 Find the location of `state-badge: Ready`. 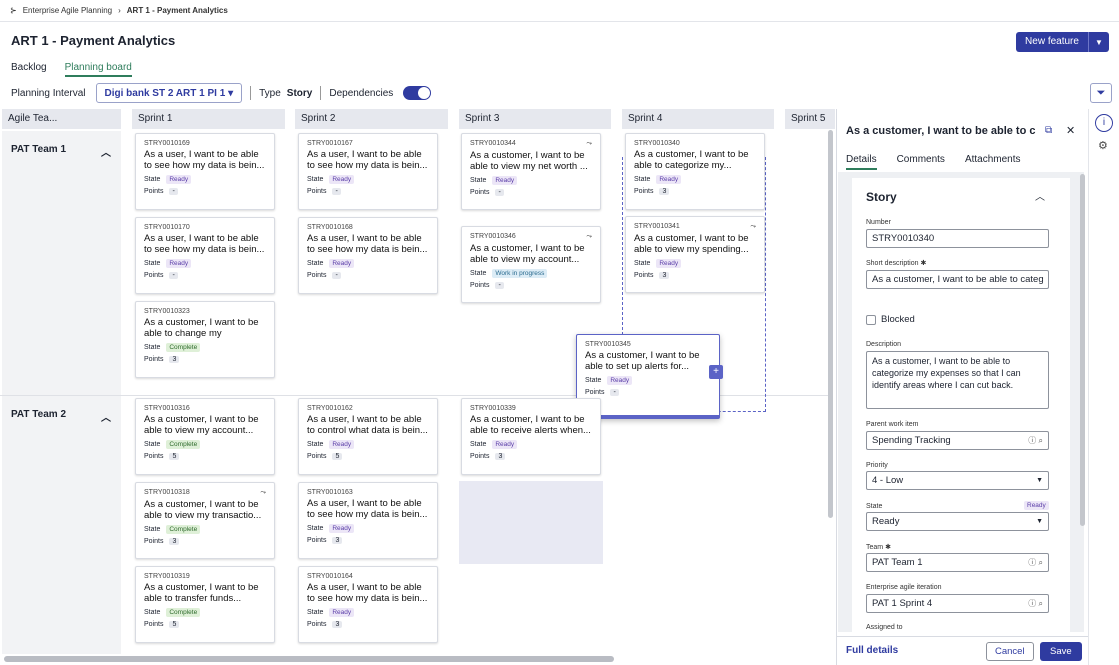

state-badge: Ready is located at coordinates (1036, 505).